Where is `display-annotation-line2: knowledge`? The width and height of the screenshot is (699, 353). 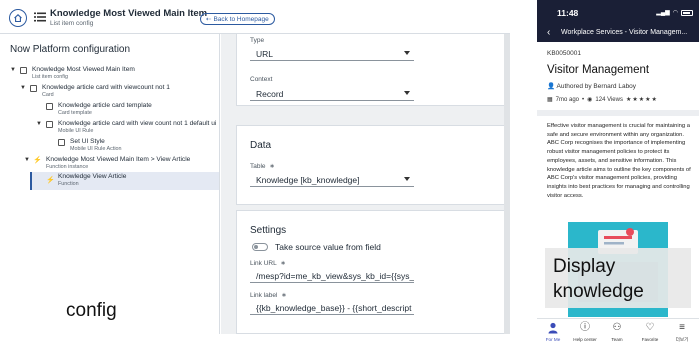 display-annotation-line2: knowledge is located at coordinates (598, 291).